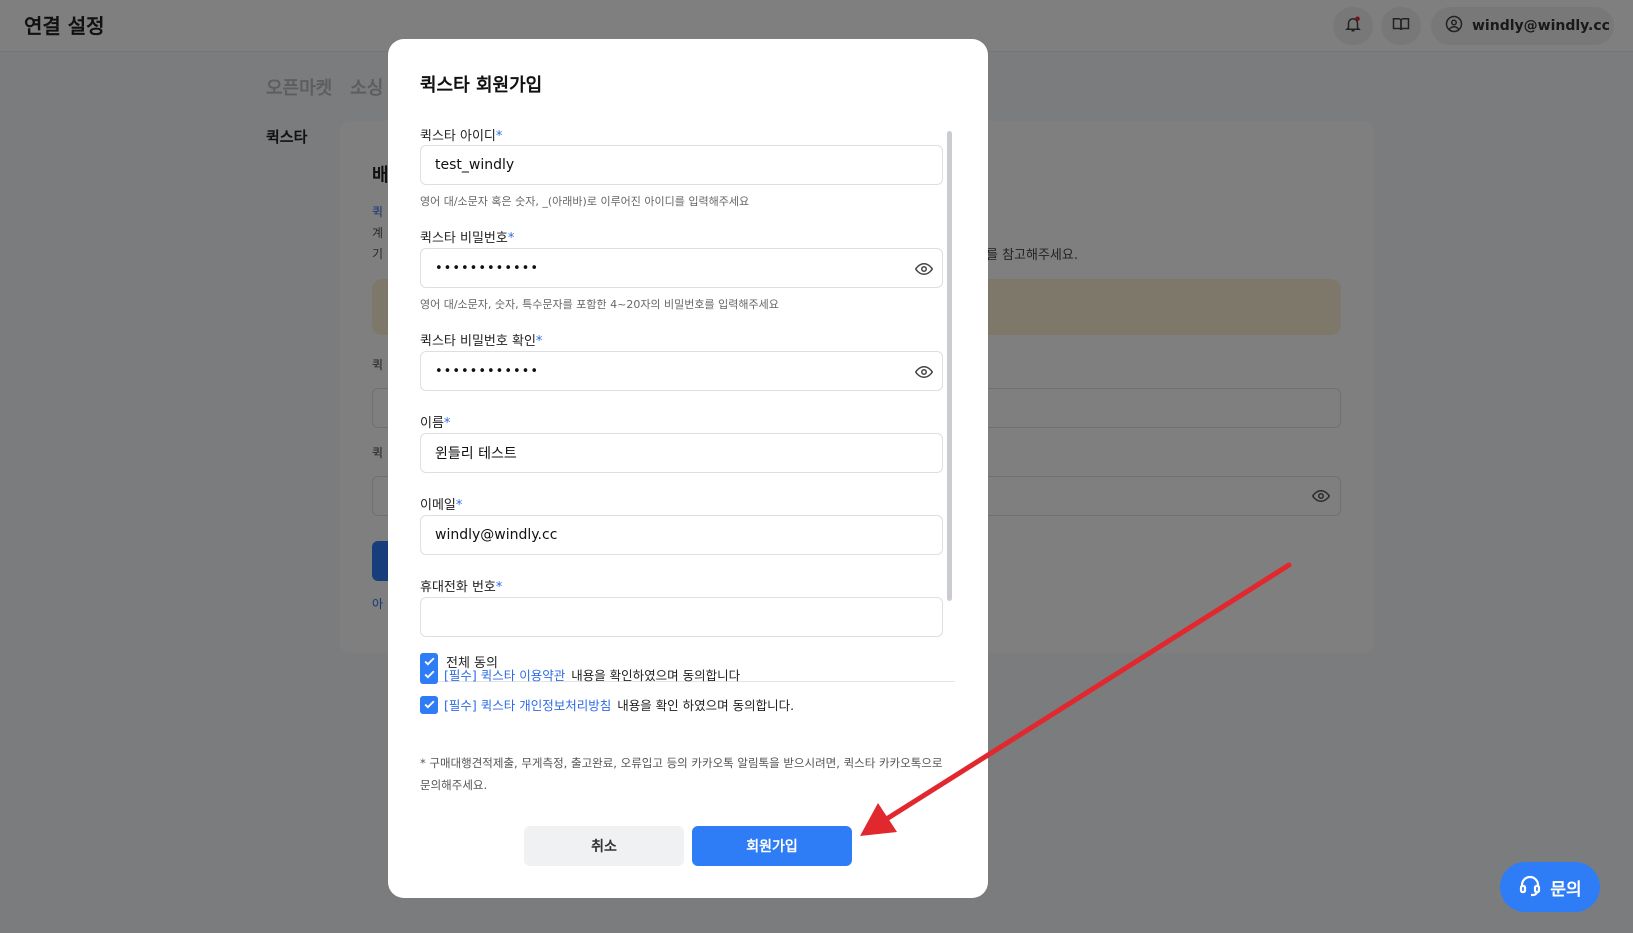 The image size is (1633, 933). What do you see at coordinates (706, 705) in the screenshot?
I see `privacy-text: 내용을 확인 하였으며 동의합니다.` at bounding box center [706, 705].